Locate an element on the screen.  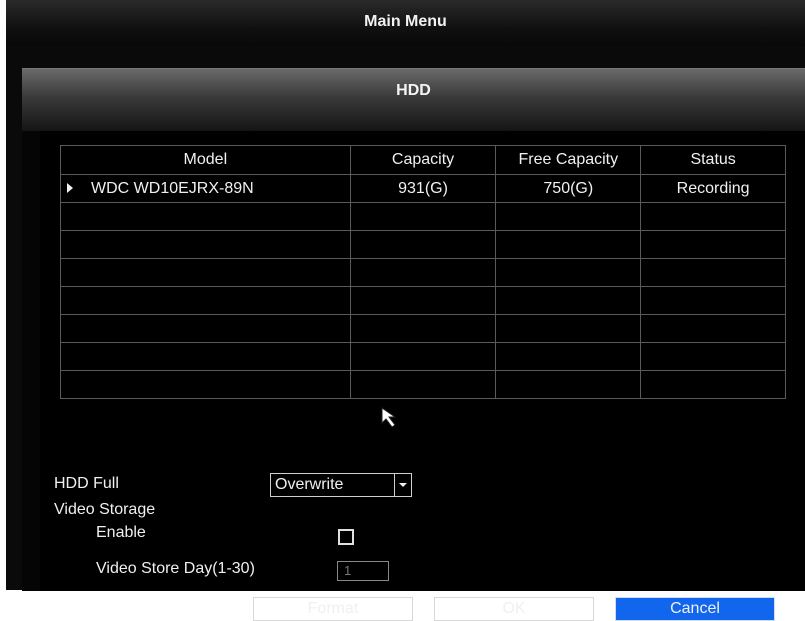
cell-status: Recording is located at coordinates (713, 188).